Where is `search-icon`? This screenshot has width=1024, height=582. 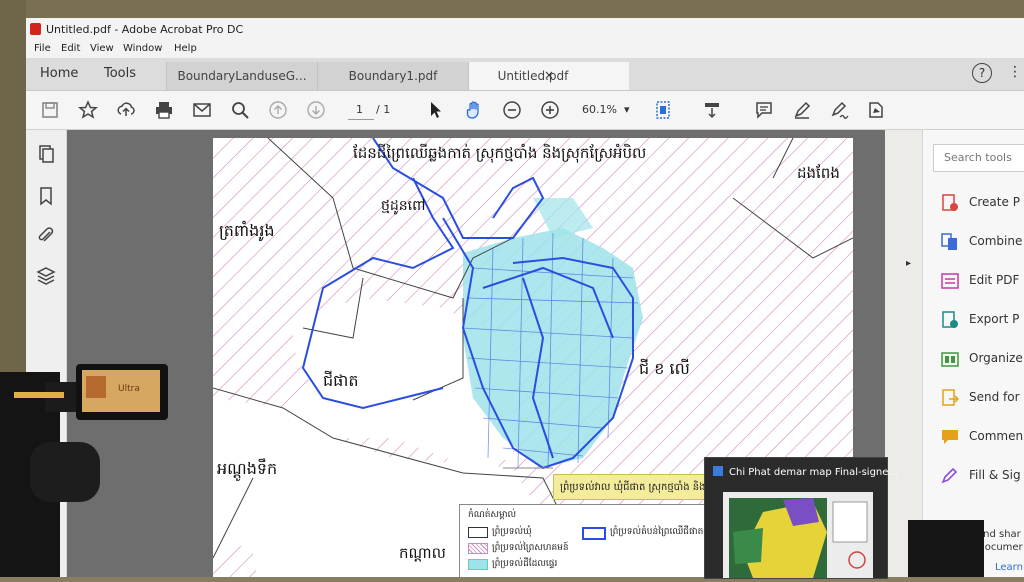 search-icon is located at coordinates (240, 110).